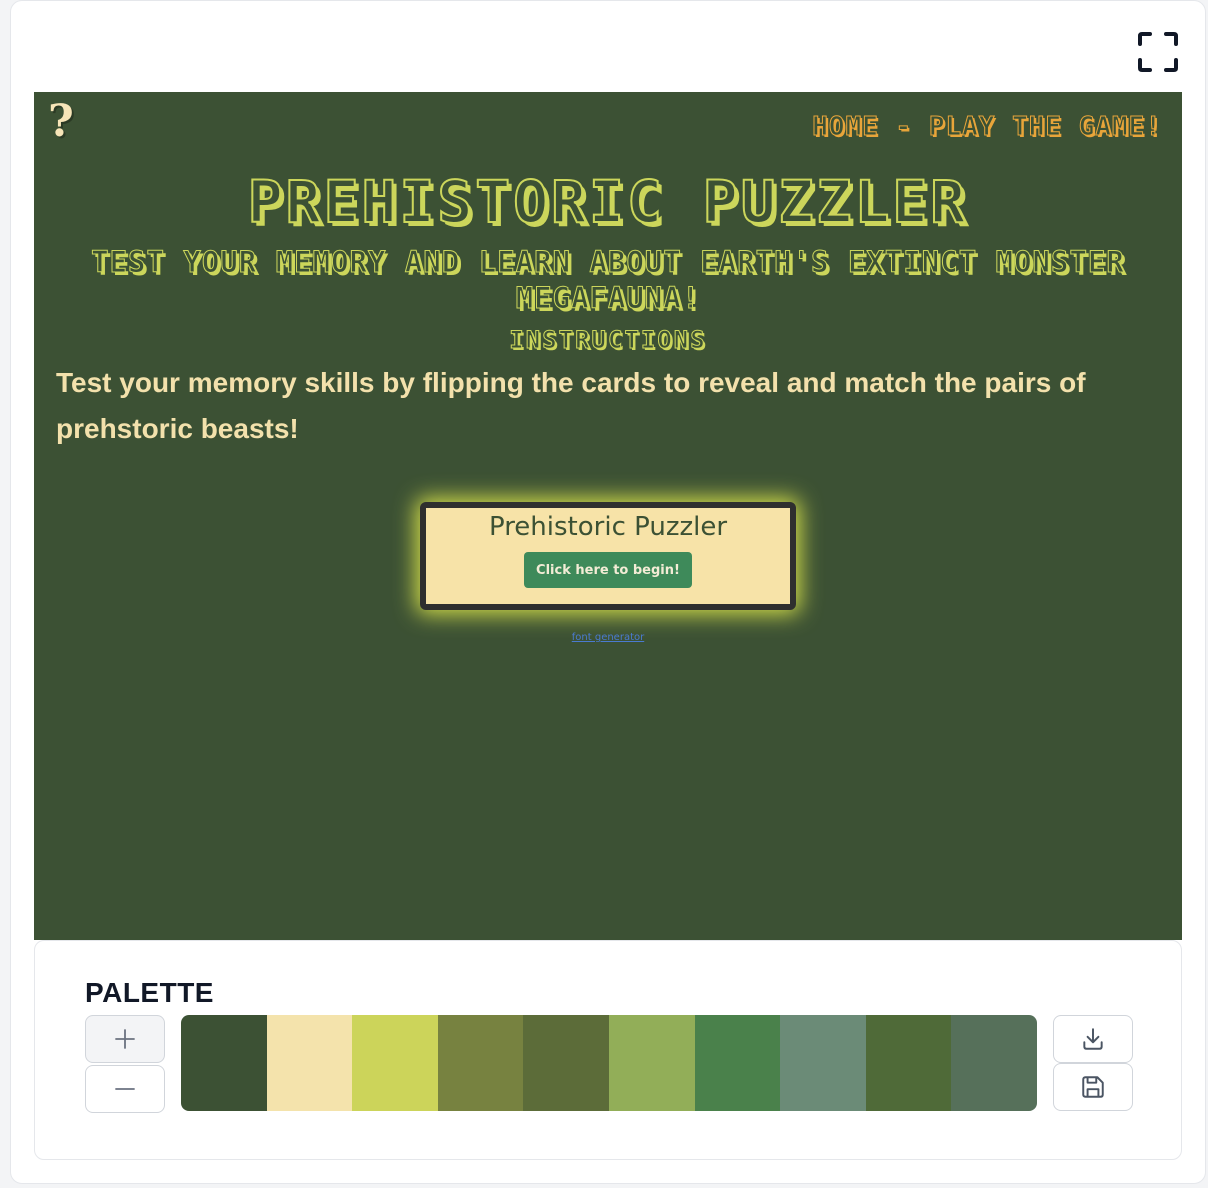 This screenshot has width=1208, height=1188. What do you see at coordinates (987, 127) in the screenshot?
I see `nav-home-link: HOME - PLAY THE GAME!` at bounding box center [987, 127].